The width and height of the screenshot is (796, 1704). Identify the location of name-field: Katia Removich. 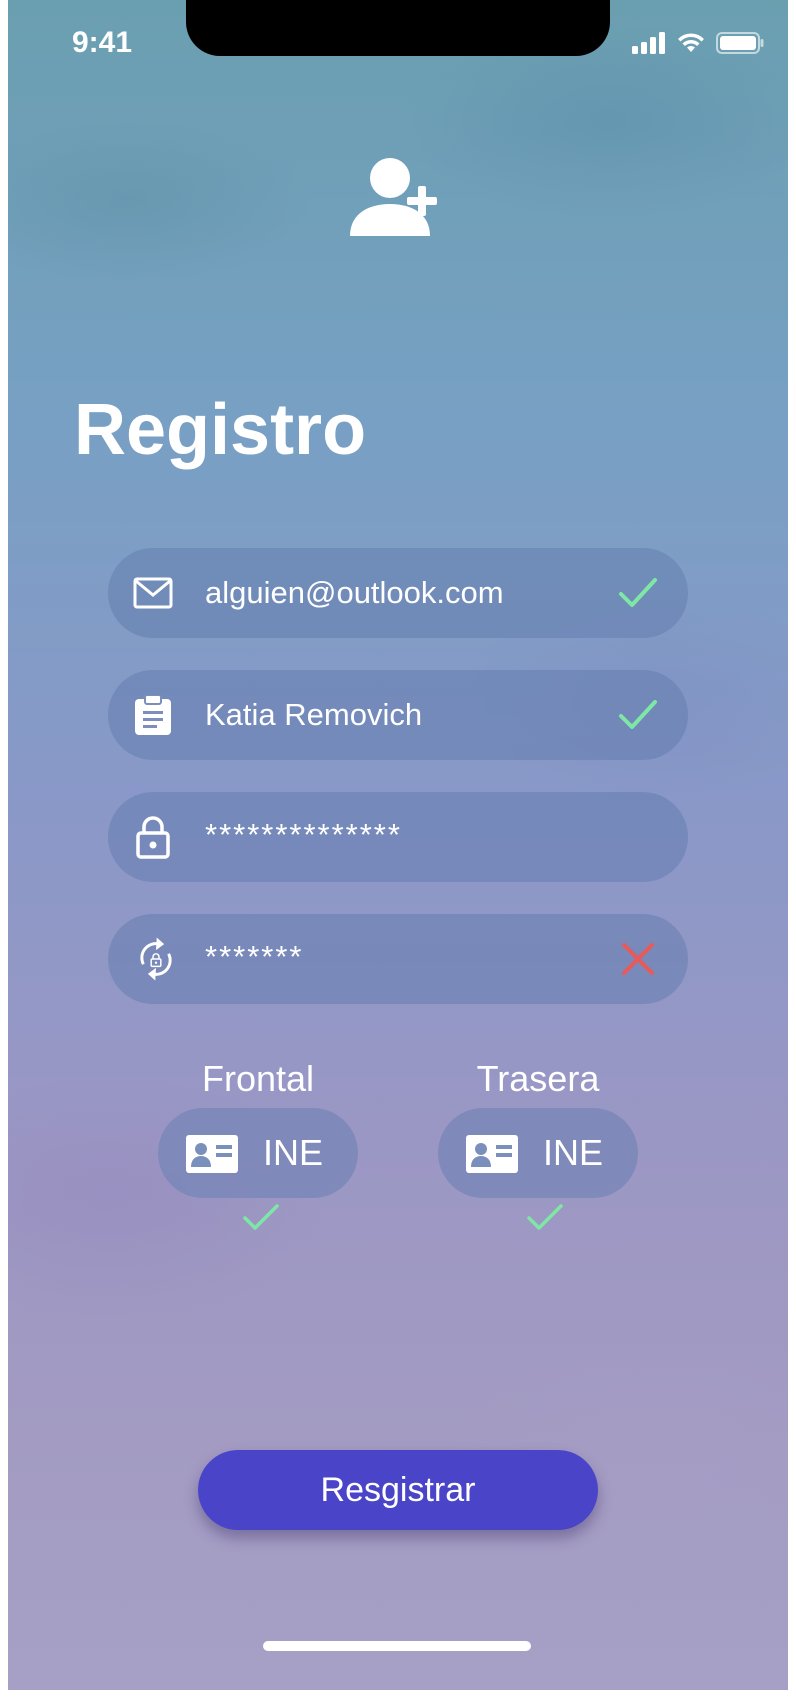
(398, 715).